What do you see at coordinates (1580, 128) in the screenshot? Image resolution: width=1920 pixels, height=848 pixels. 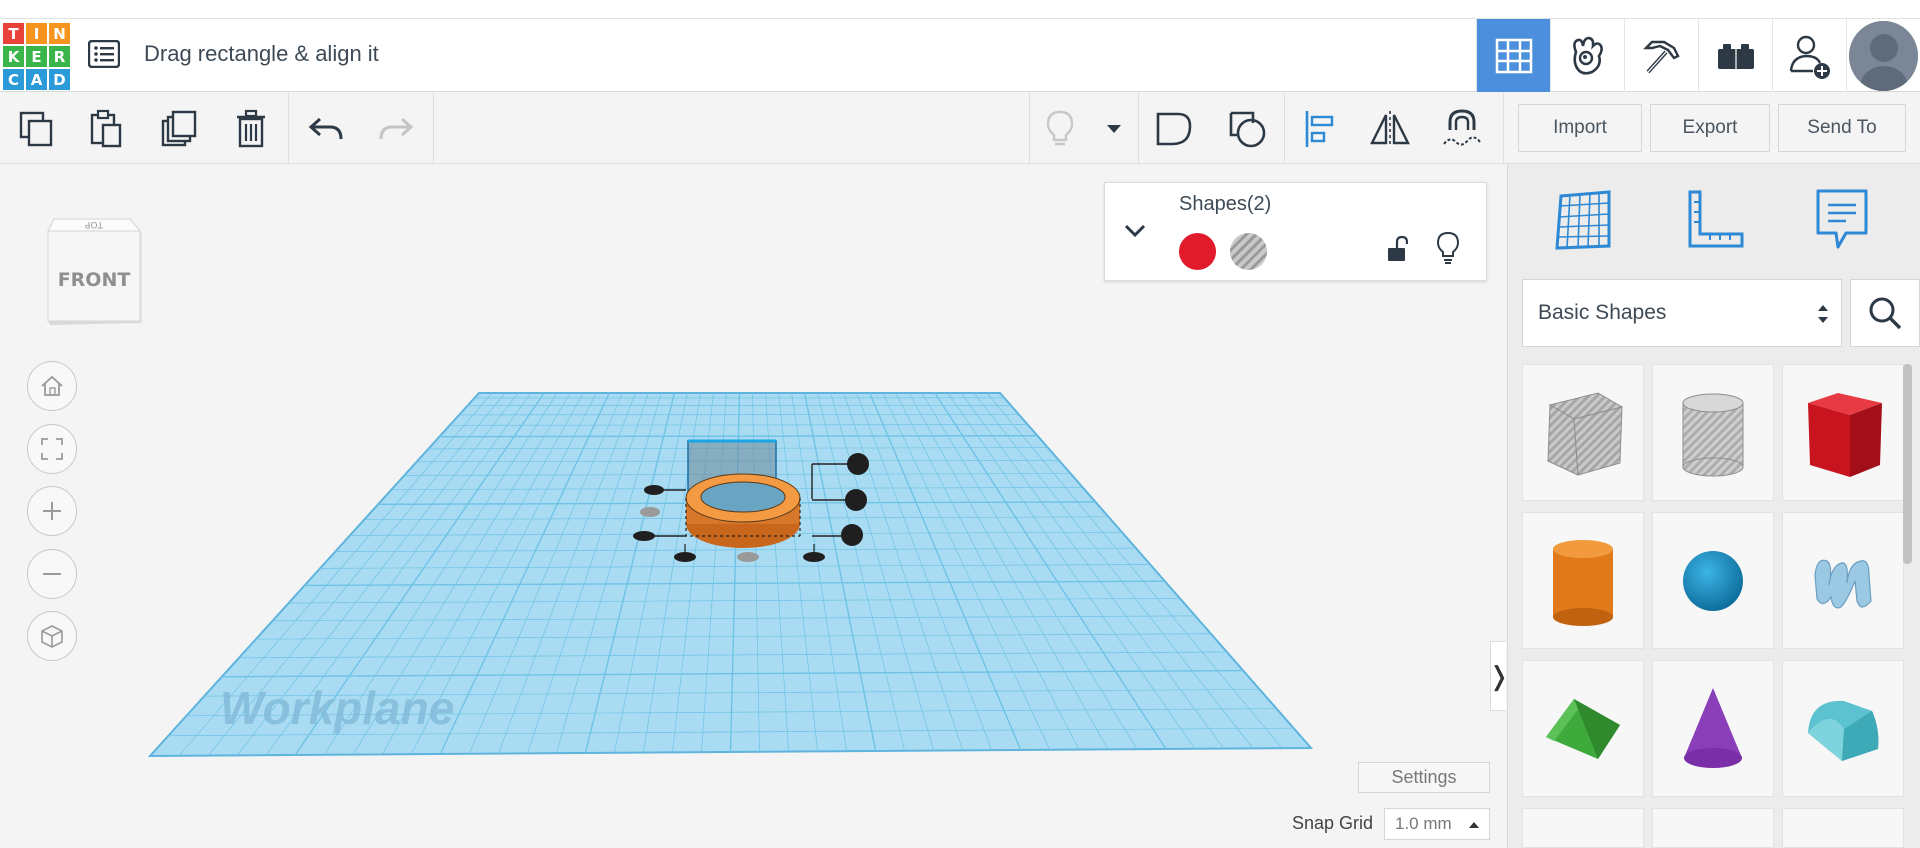 I see `import-button: Import` at bounding box center [1580, 128].